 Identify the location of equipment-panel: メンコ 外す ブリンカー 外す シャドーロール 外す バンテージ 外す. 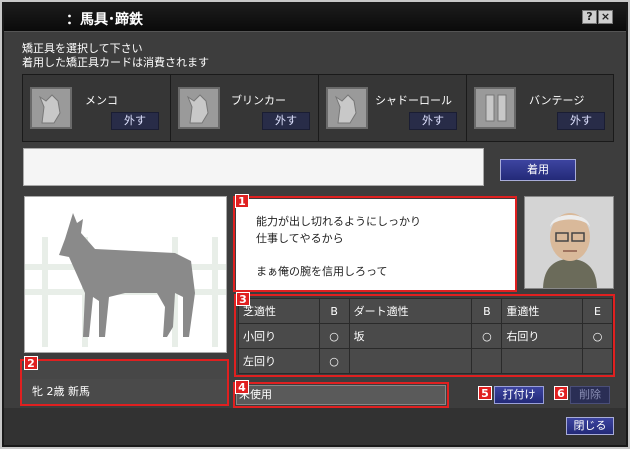
(318, 108).